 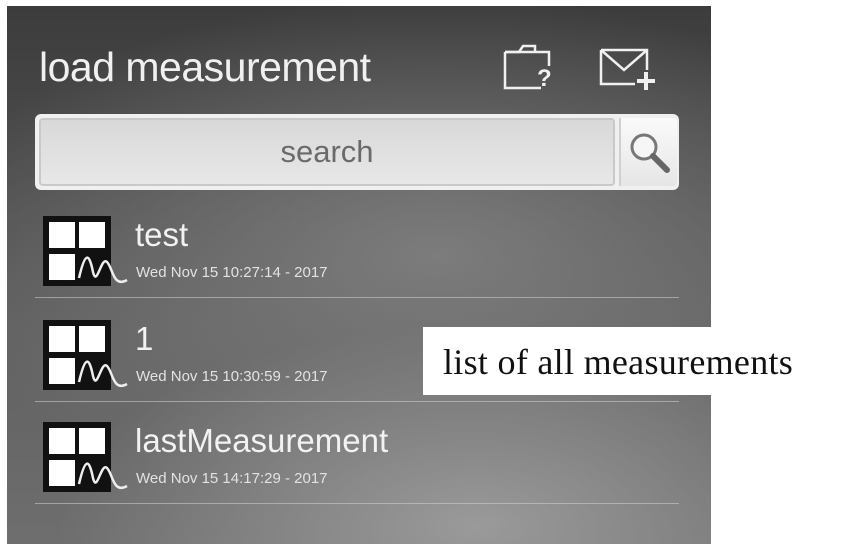 I want to click on list-item: test Wed Nov 15 10:27:14 - 2017, so click(x=357, y=254).